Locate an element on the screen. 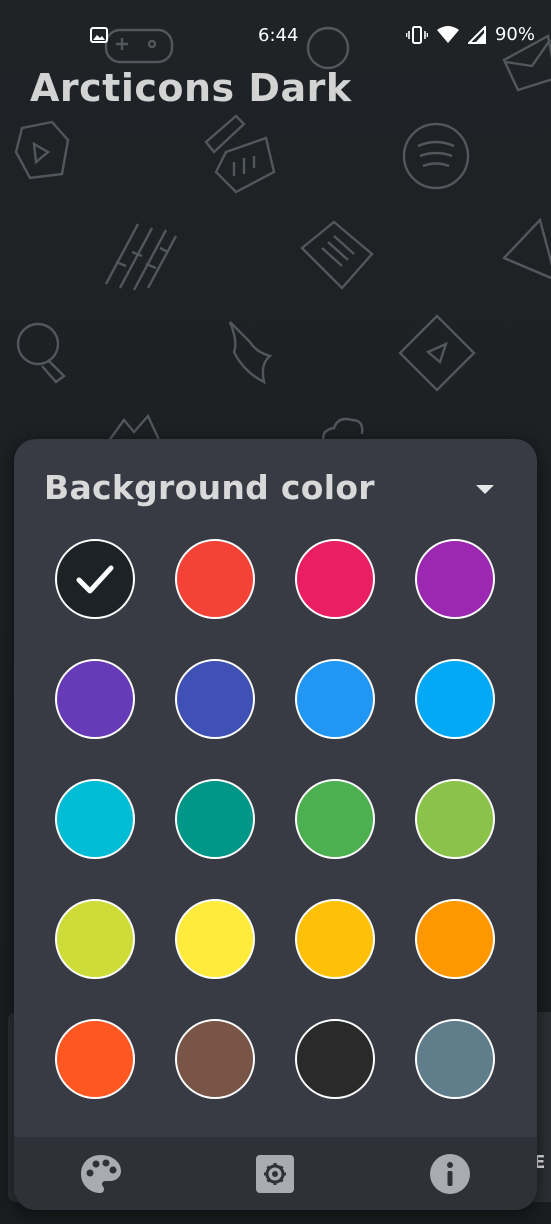 Image resolution: width=551 pixels, height=1224 pixels. color-swatch-dark is located at coordinates (95, 579).